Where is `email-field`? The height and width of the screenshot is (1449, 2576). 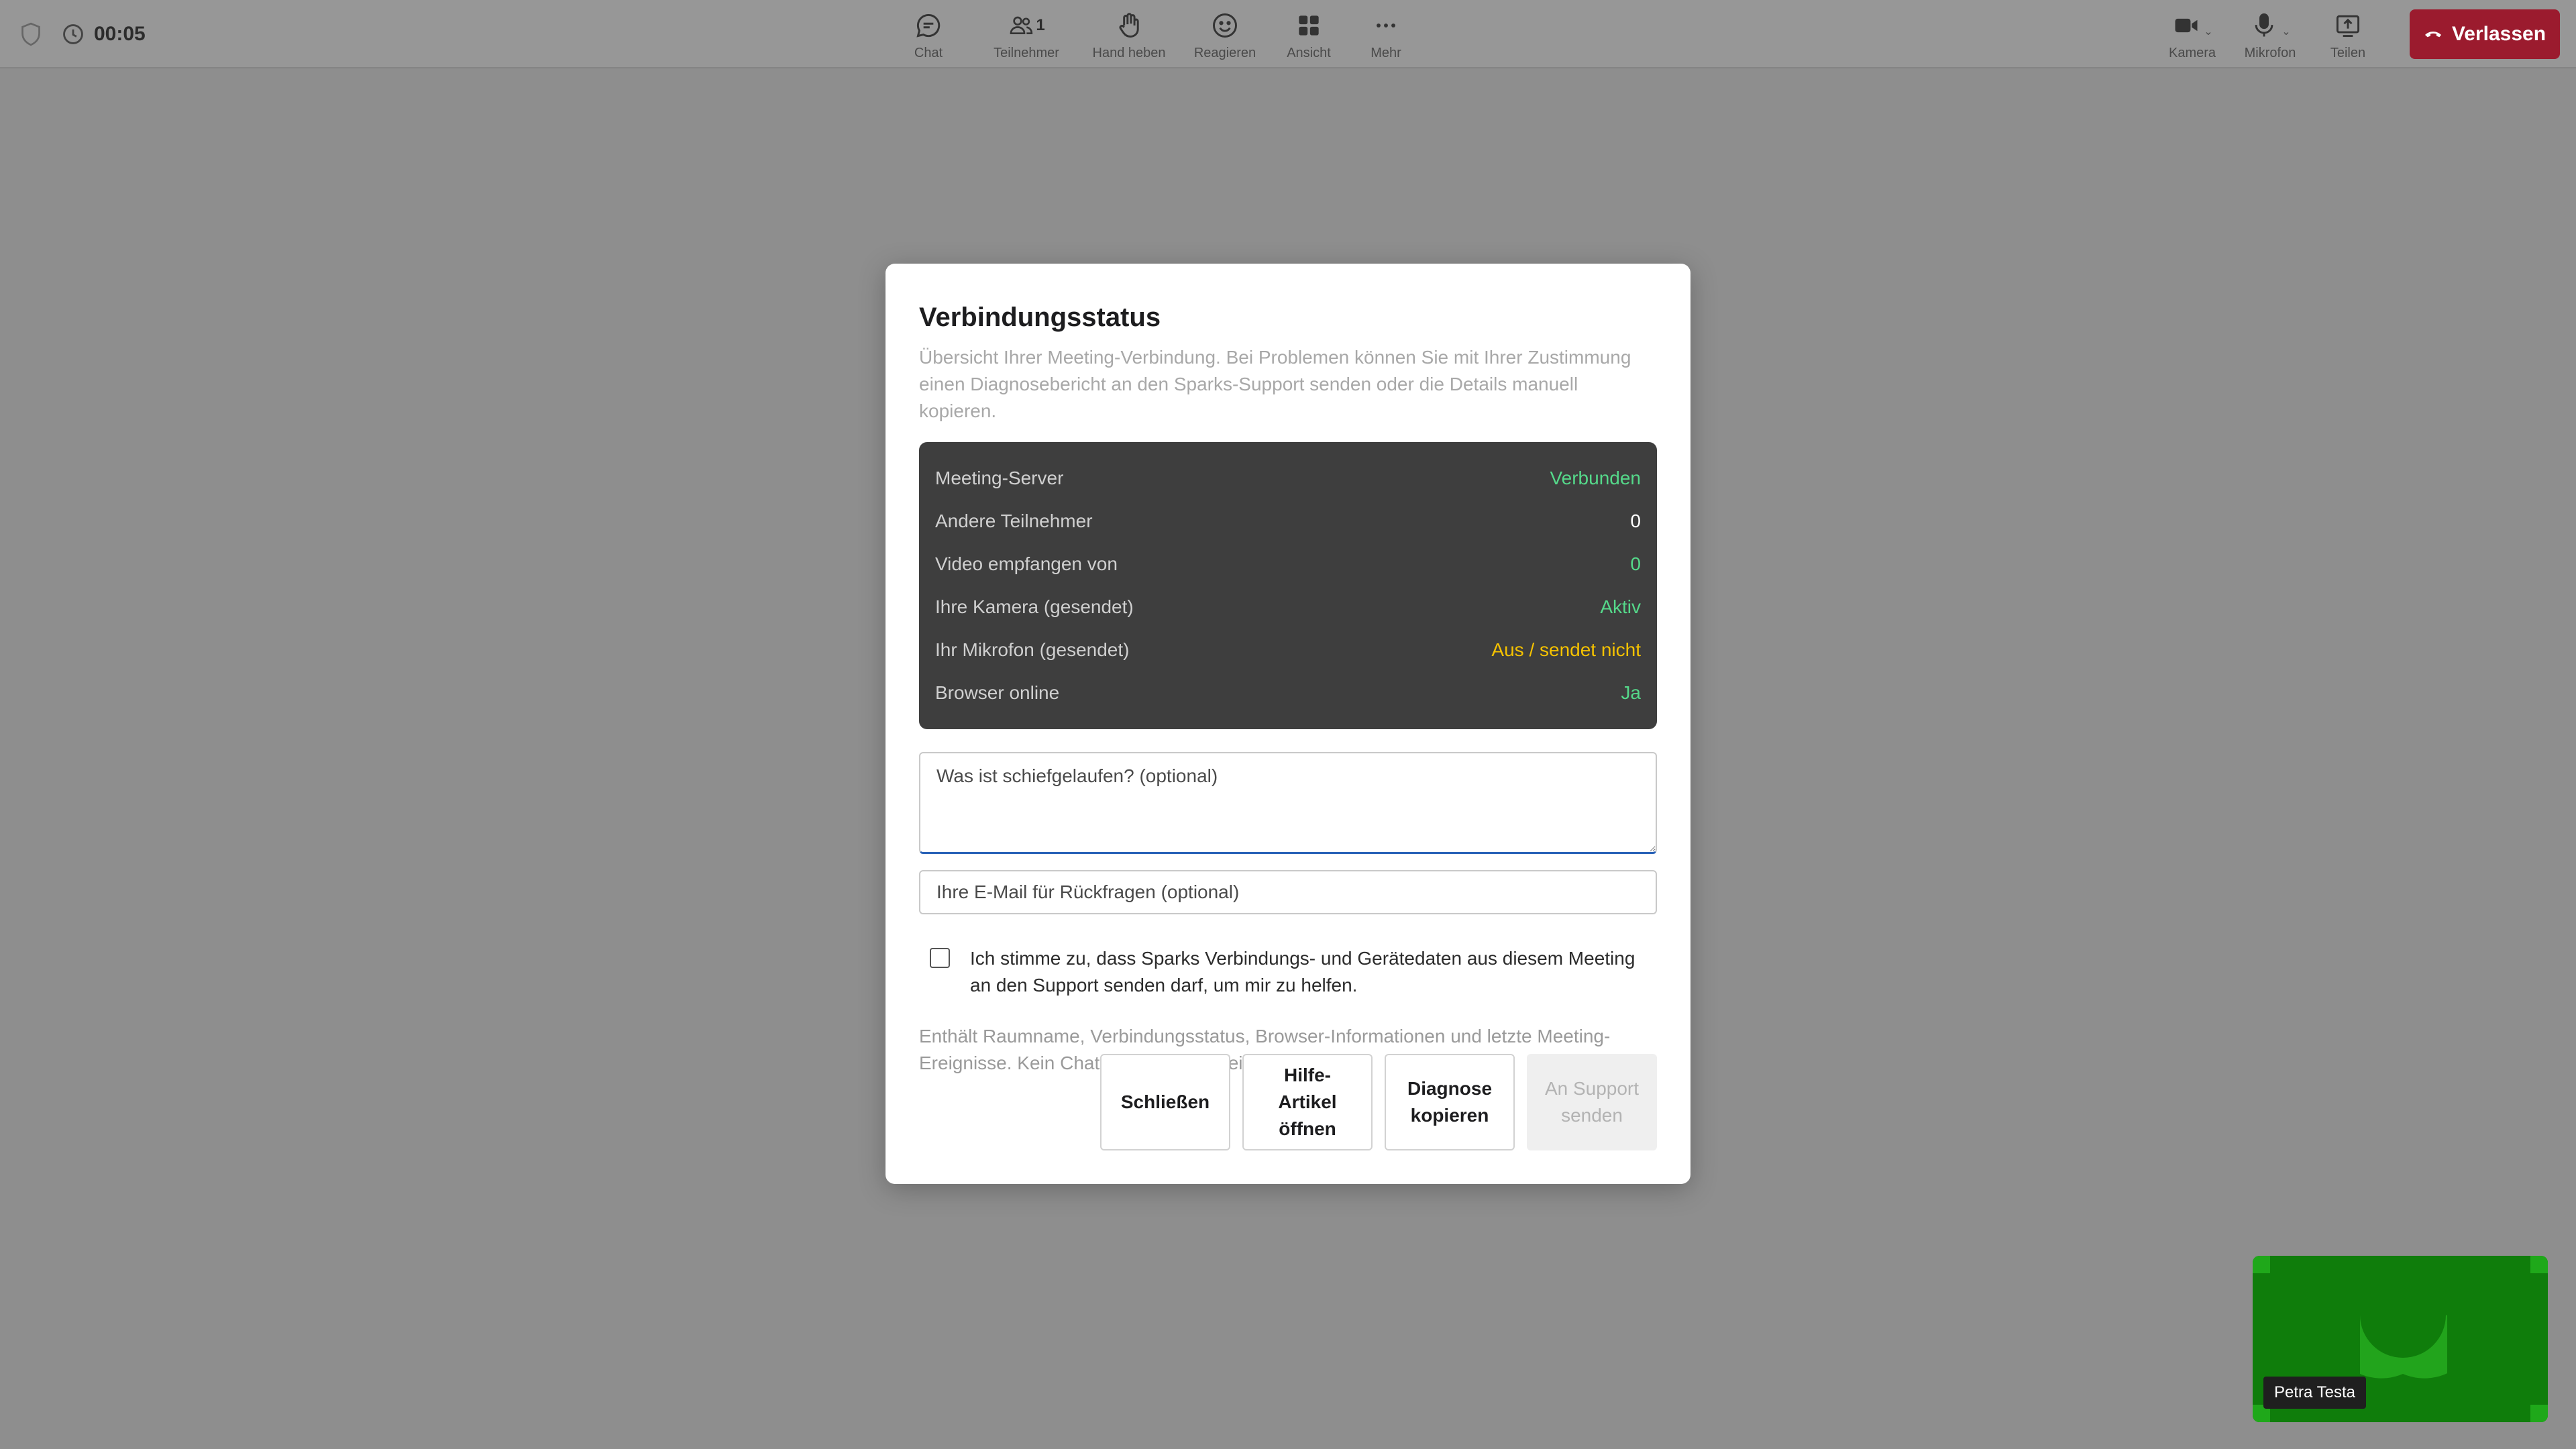 email-field is located at coordinates (1288, 892).